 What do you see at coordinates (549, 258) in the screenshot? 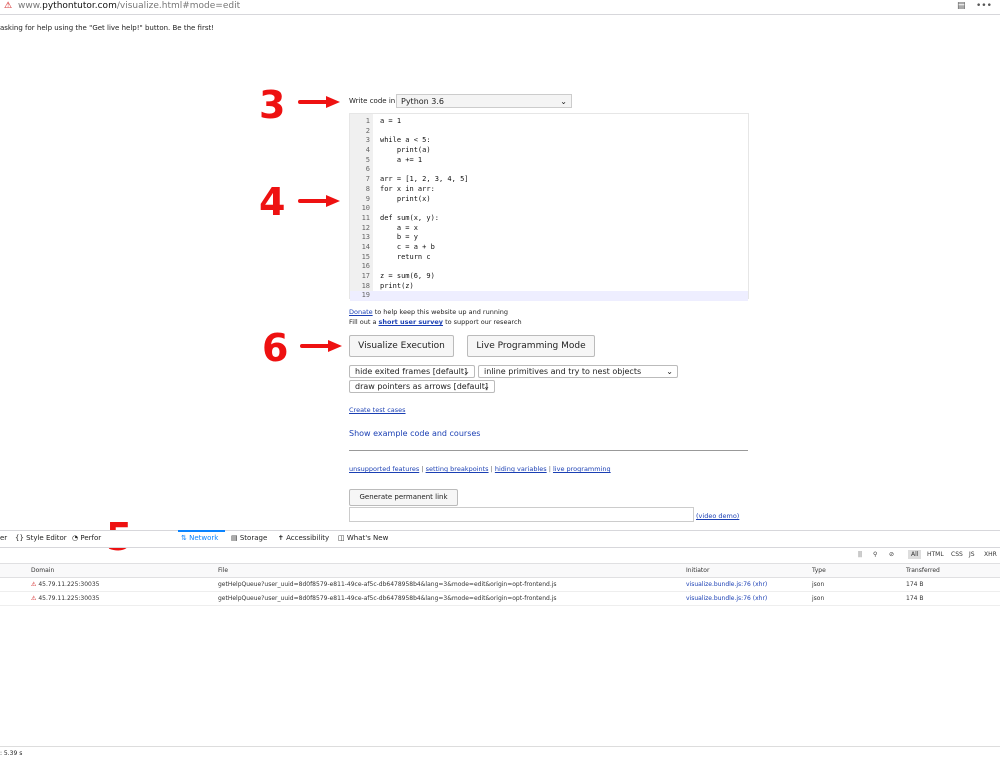
I see `code-line: 15 return c` at bounding box center [549, 258].